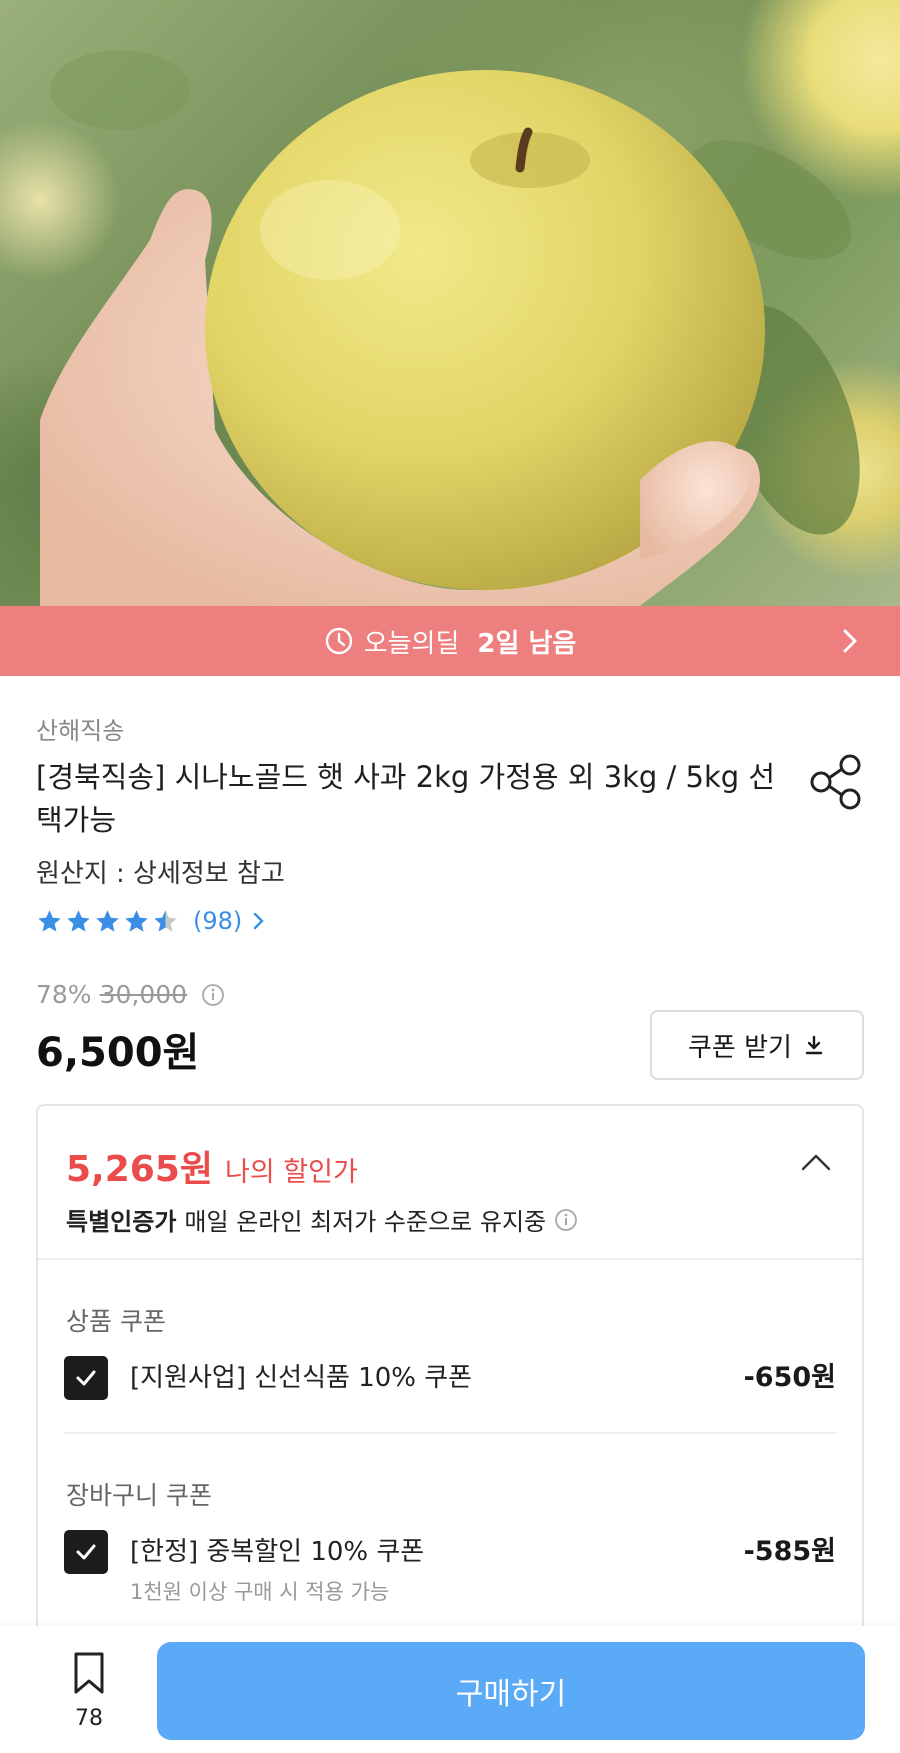  I want to click on chevron-up-icon, so click(816, 1162).